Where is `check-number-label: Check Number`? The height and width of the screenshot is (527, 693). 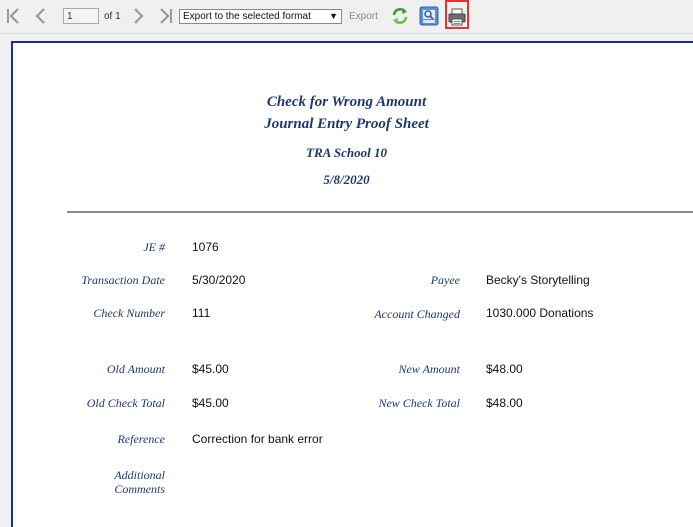
check-number-label: Check Number is located at coordinates (129, 313).